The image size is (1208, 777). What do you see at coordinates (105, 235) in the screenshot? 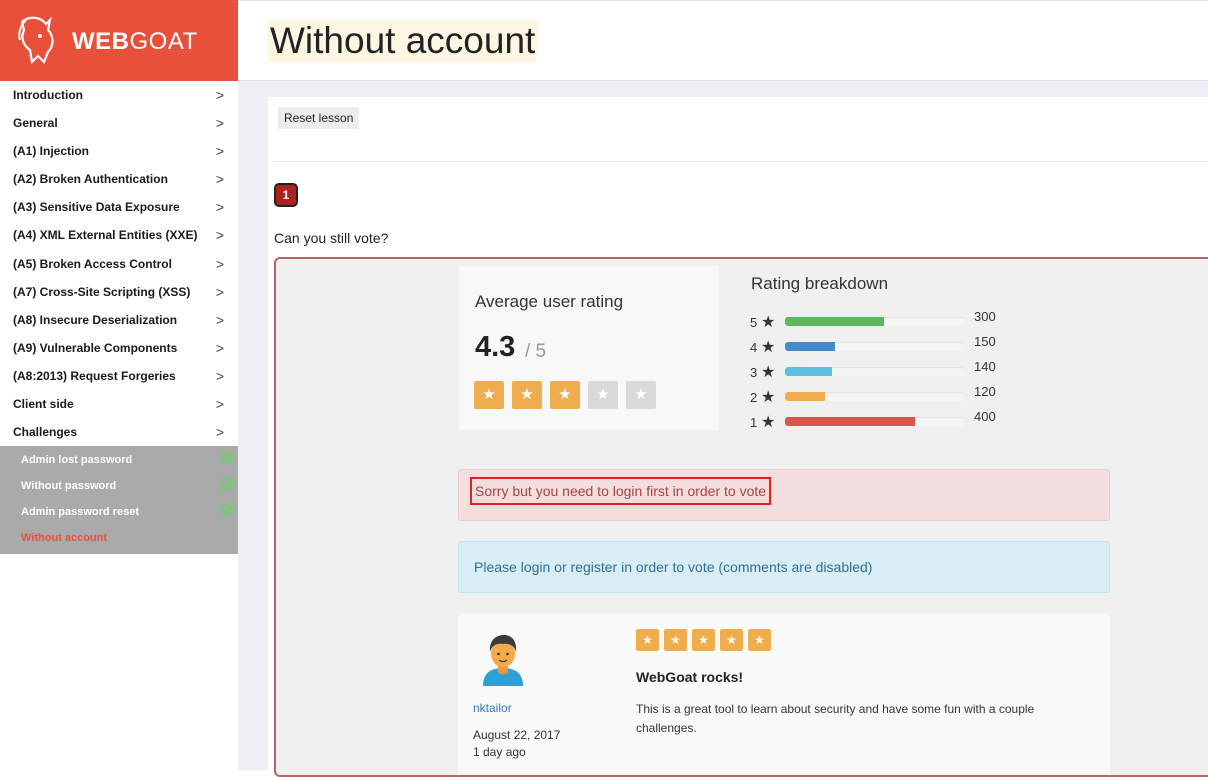
I see `sidebar-item-label: (A4) XML External Entities (XXE)` at bounding box center [105, 235].